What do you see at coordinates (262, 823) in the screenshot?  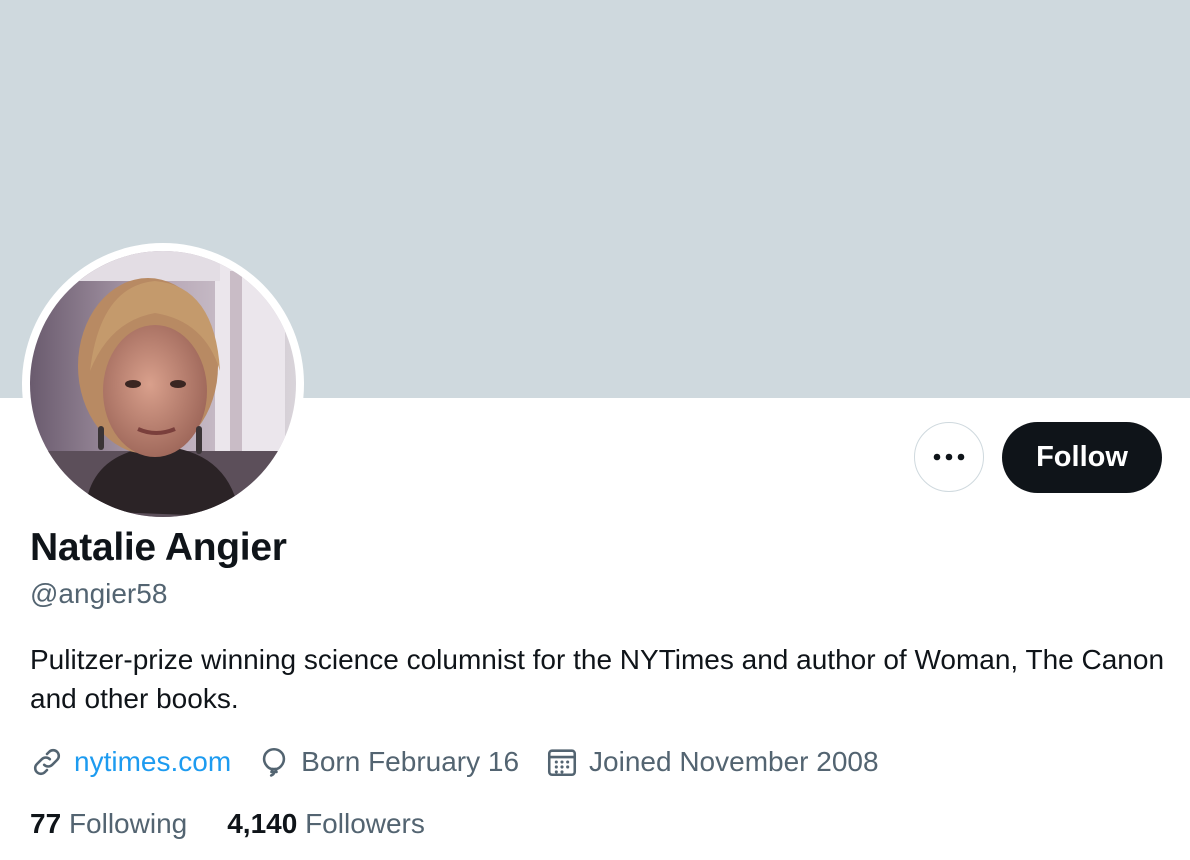 I see `followers-count: 4,140` at bounding box center [262, 823].